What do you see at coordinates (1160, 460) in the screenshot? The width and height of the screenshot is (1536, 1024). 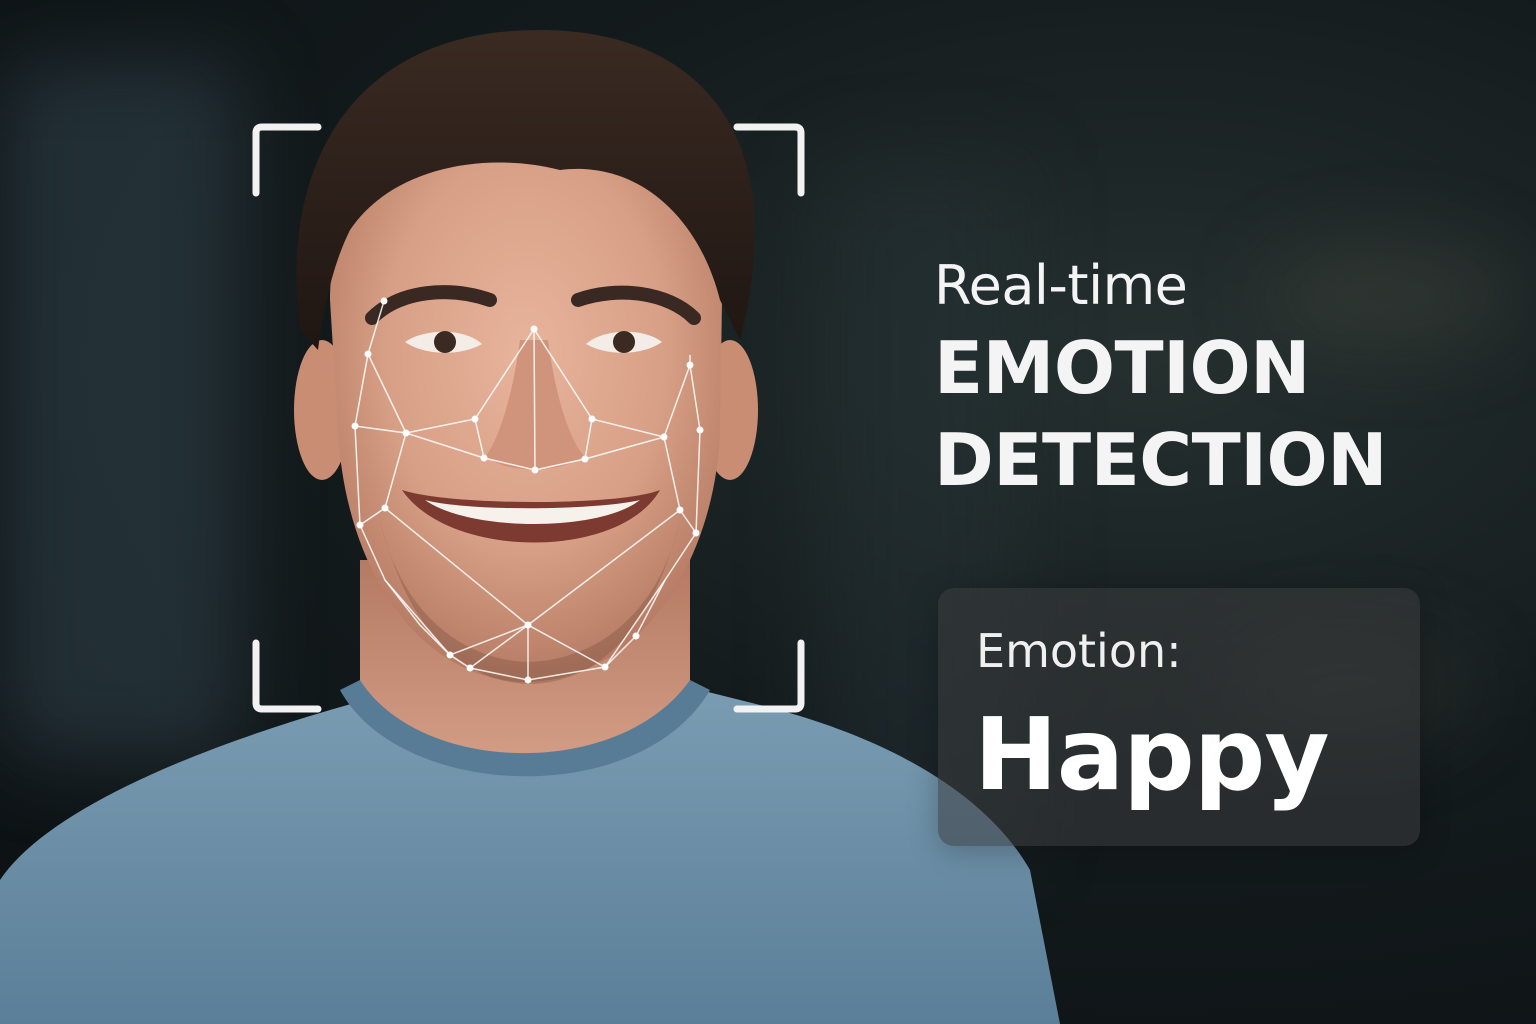 I see `headline-line-3: DETECTION` at bounding box center [1160, 460].